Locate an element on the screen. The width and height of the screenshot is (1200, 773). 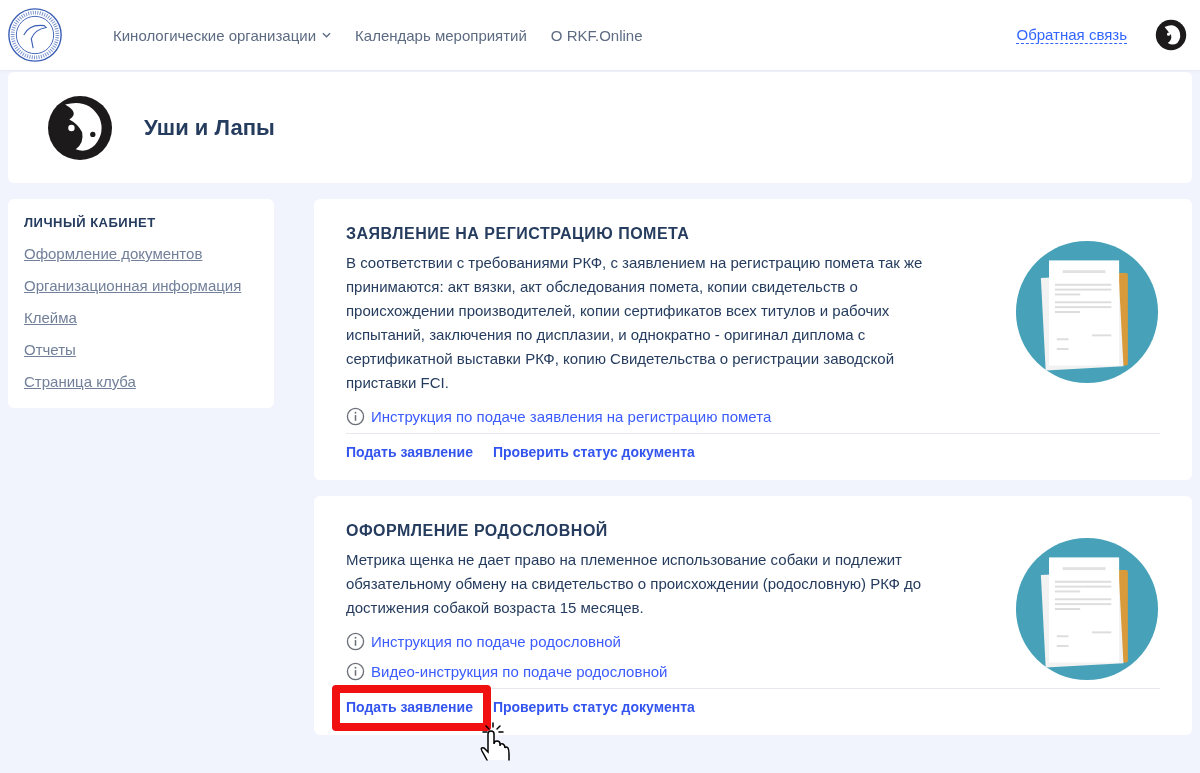
club-logo is located at coordinates (80, 127).